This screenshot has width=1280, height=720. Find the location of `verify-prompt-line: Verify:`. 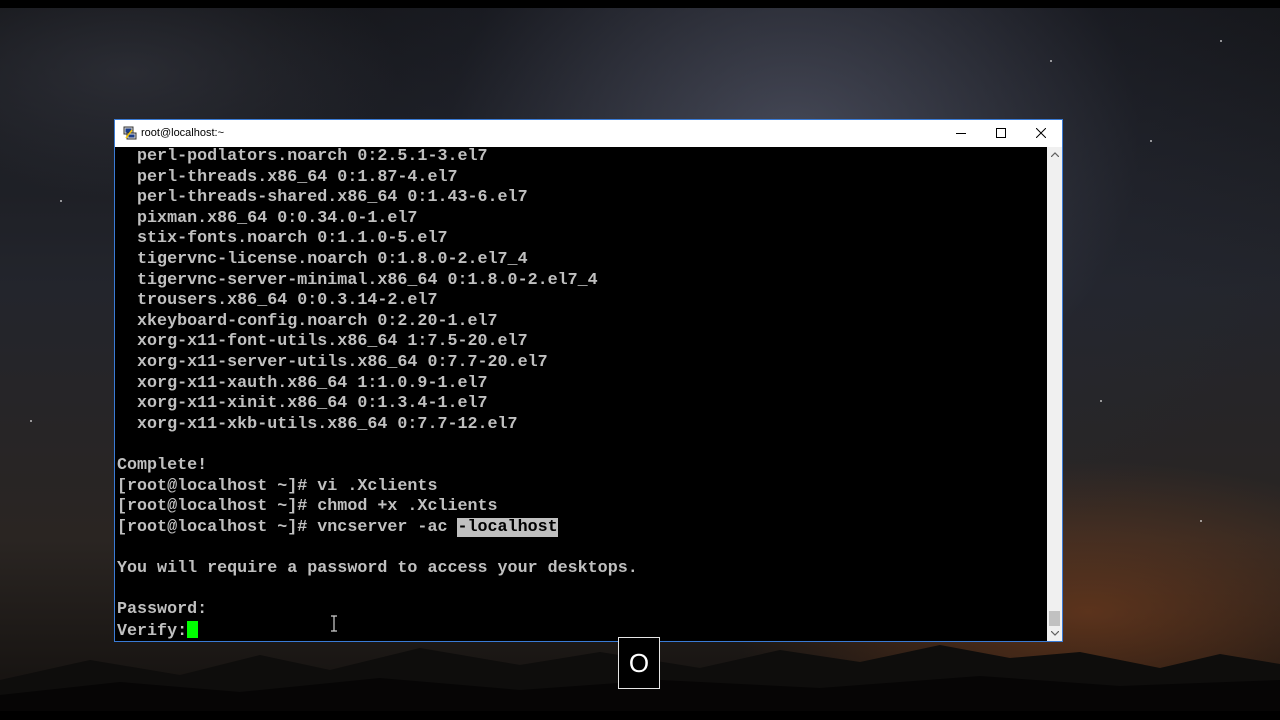

verify-prompt-line: Verify: is located at coordinates (158, 630).